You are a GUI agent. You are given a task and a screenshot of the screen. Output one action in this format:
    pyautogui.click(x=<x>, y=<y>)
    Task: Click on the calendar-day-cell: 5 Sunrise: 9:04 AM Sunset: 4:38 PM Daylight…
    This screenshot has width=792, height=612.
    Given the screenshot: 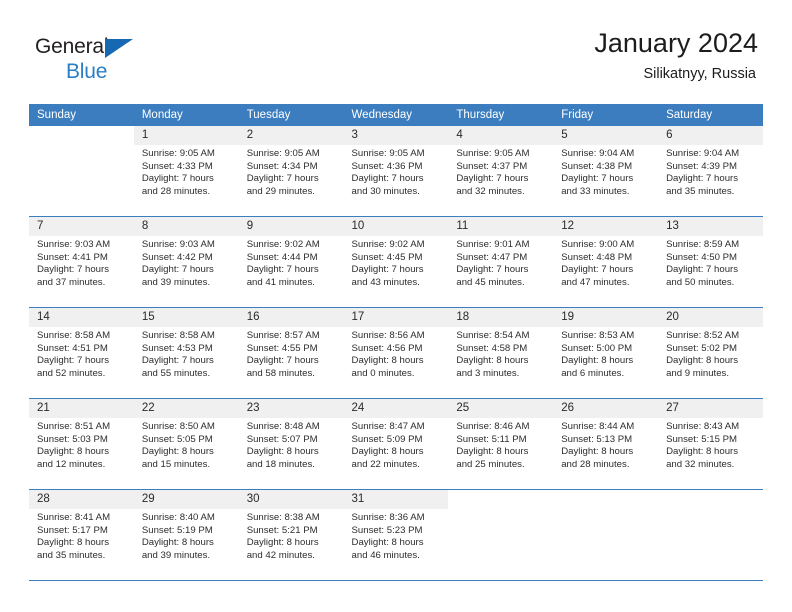 What is the action you would take?
    pyautogui.click(x=606, y=171)
    